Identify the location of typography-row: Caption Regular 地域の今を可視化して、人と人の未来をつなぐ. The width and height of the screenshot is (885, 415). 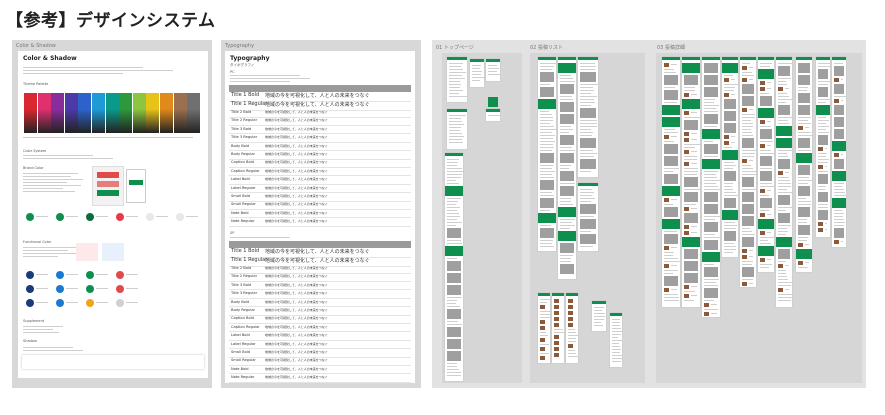
(320, 173).